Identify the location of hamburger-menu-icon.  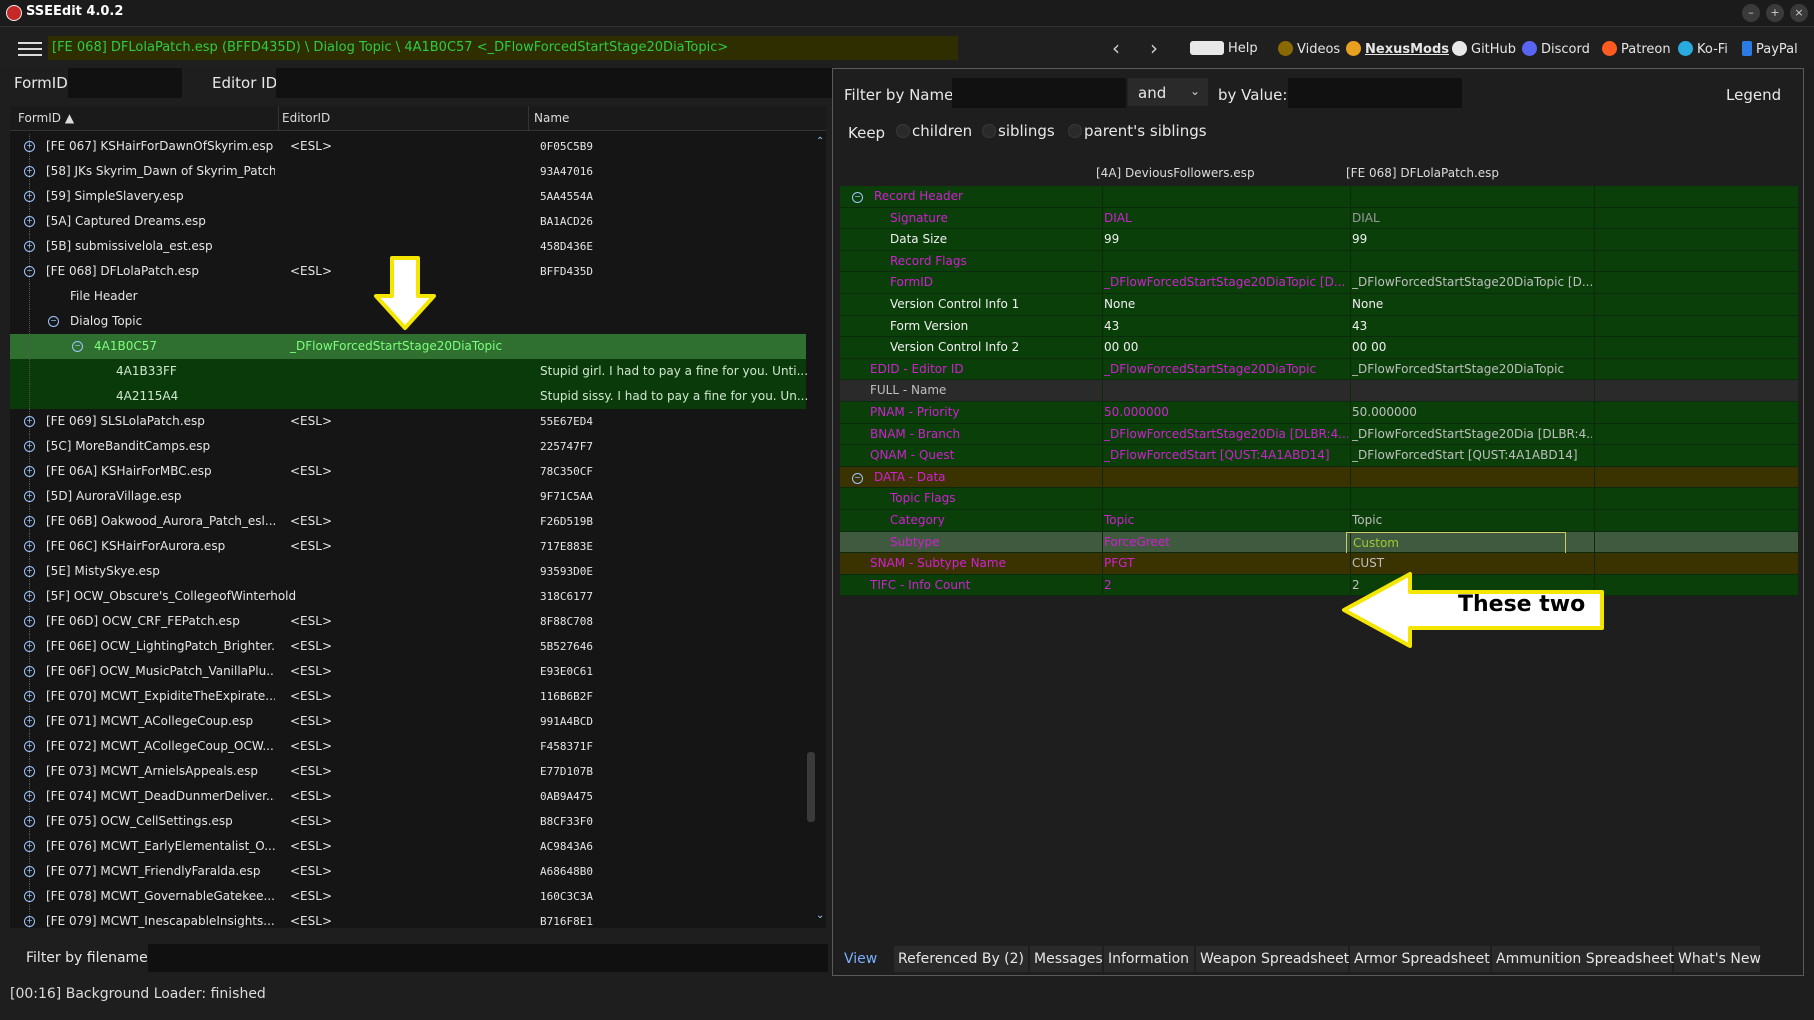
(30, 50).